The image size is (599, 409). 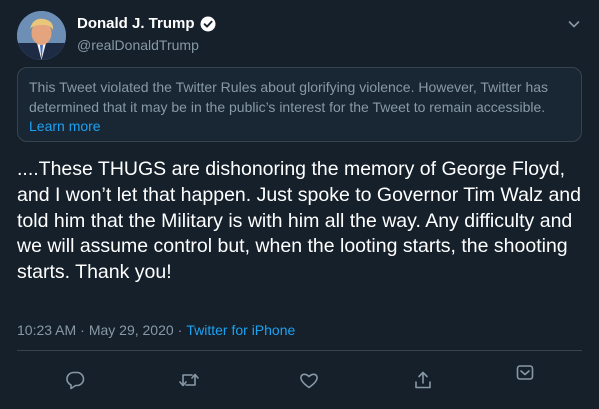 I want to click on bookmark-icon, so click(x=525, y=372).